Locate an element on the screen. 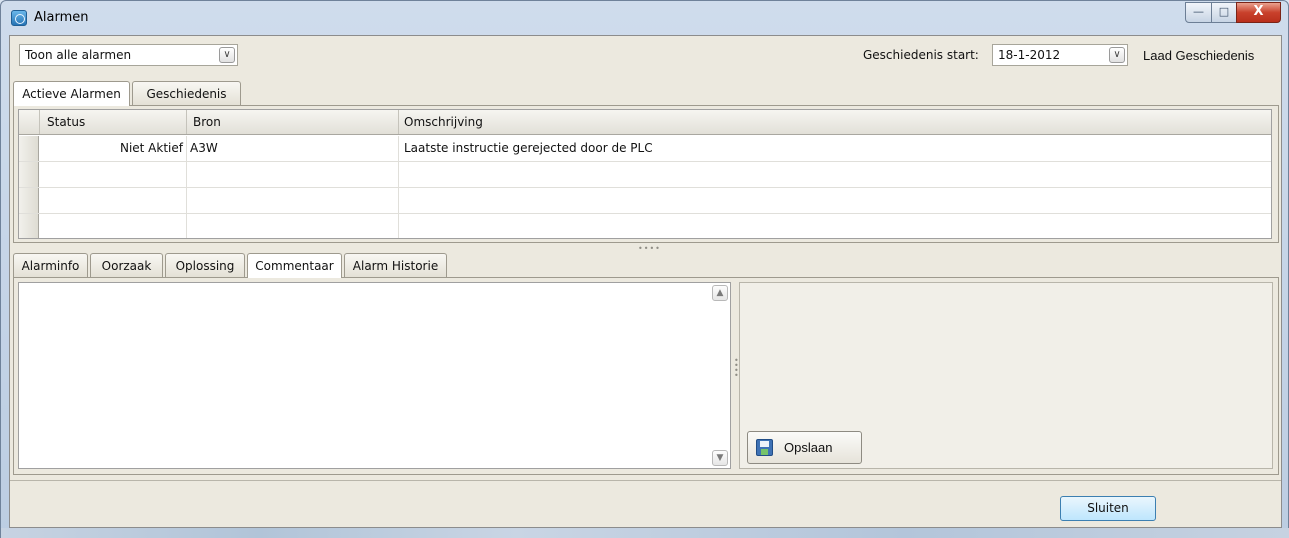  column-bron-label: Bron is located at coordinates (207, 122).